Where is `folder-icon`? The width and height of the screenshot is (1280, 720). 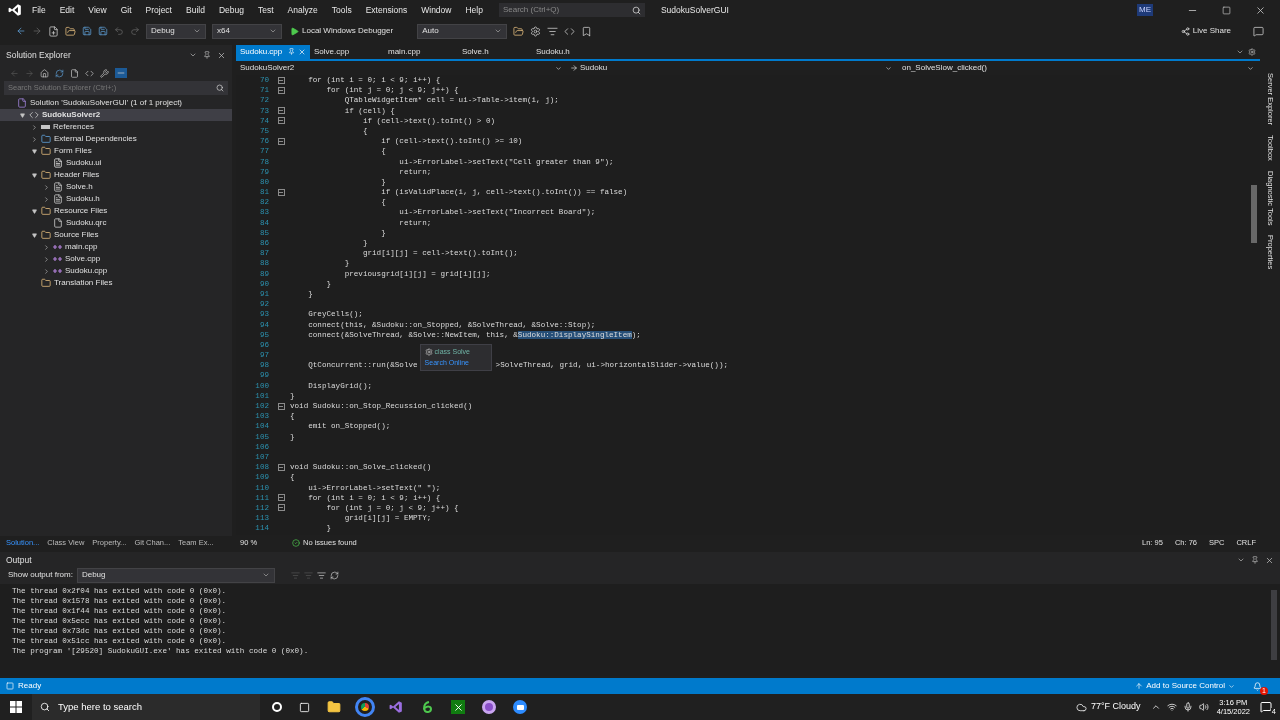 folder-icon is located at coordinates (519, 31).